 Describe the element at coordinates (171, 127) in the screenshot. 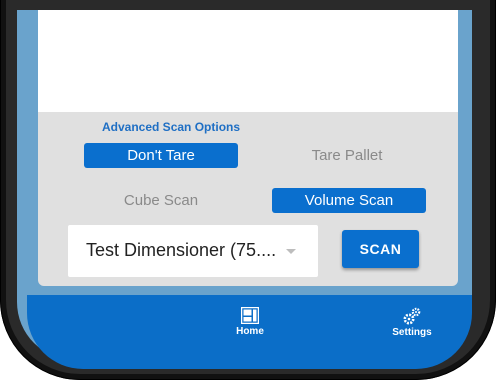

I see `advanced-scan-options-title: Advanced Scan Options` at that location.